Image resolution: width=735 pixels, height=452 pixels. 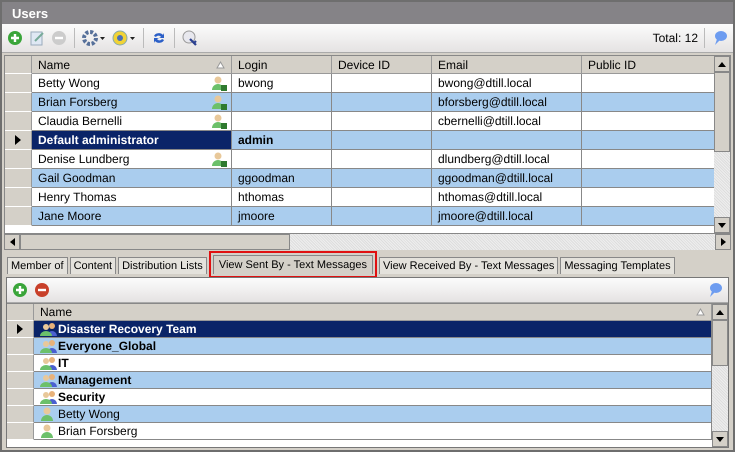 I want to click on remove-button, so click(x=42, y=290).